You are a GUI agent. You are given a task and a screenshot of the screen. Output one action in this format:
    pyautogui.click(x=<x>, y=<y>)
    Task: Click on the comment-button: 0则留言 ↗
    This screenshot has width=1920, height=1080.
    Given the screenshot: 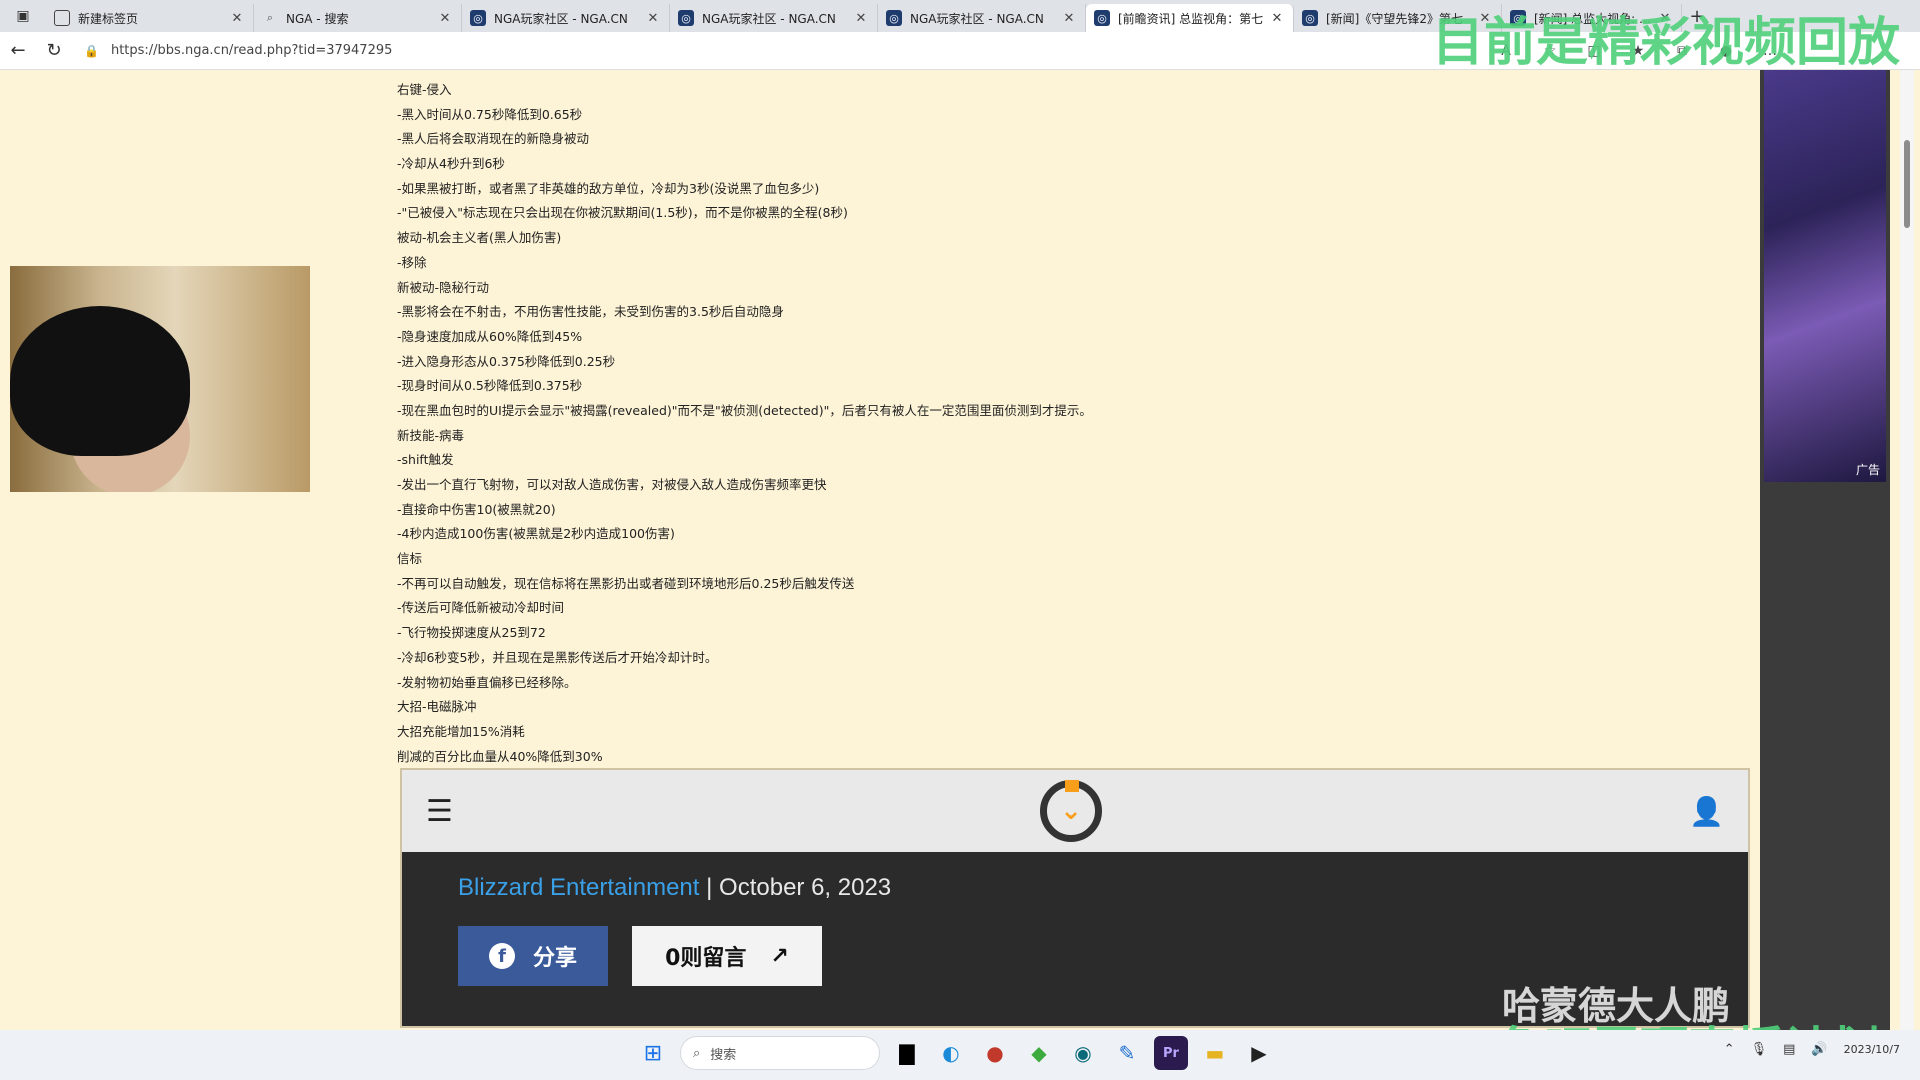 What is the action you would take?
    pyautogui.click(x=727, y=956)
    